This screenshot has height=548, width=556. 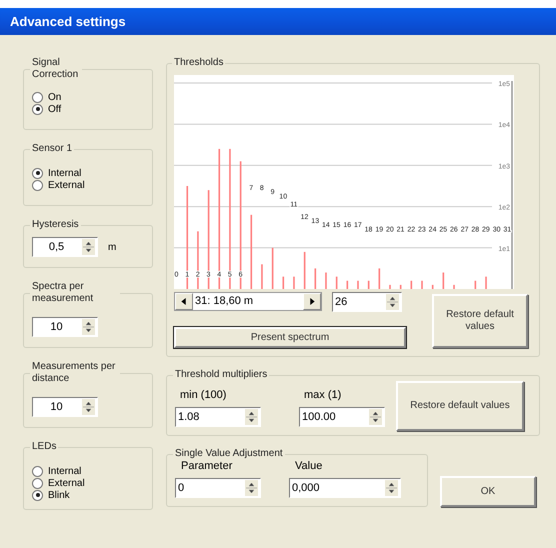 What do you see at coordinates (65, 247) in the screenshot?
I see `number-field: 0,5` at bounding box center [65, 247].